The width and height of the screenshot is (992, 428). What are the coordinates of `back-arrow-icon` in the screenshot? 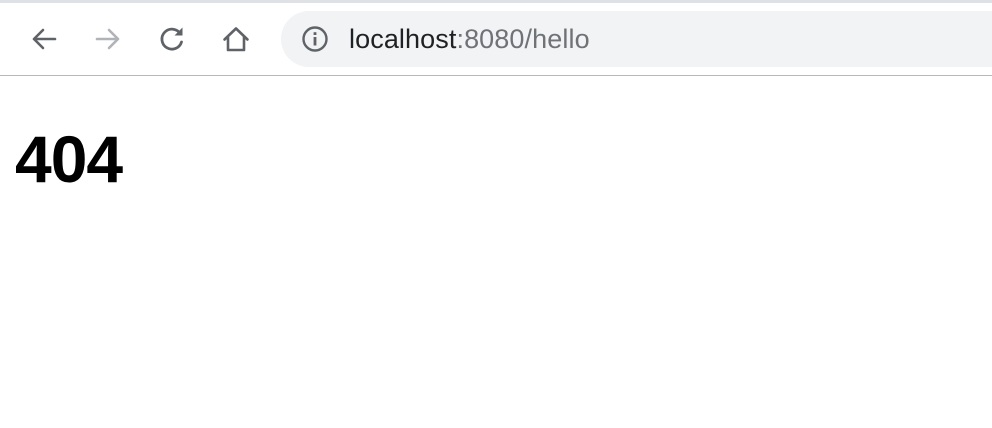 It's located at (44, 39).